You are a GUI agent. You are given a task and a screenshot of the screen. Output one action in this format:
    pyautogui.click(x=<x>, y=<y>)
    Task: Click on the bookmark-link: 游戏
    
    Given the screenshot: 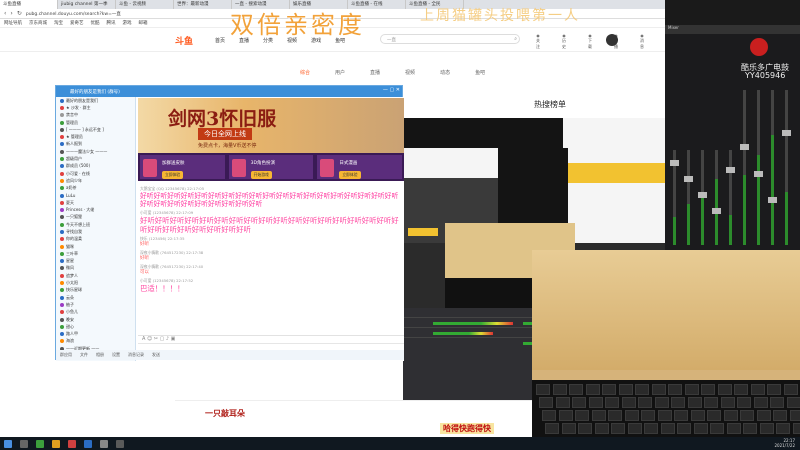 What is the action you would take?
    pyautogui.click(x=127, y=23)
    